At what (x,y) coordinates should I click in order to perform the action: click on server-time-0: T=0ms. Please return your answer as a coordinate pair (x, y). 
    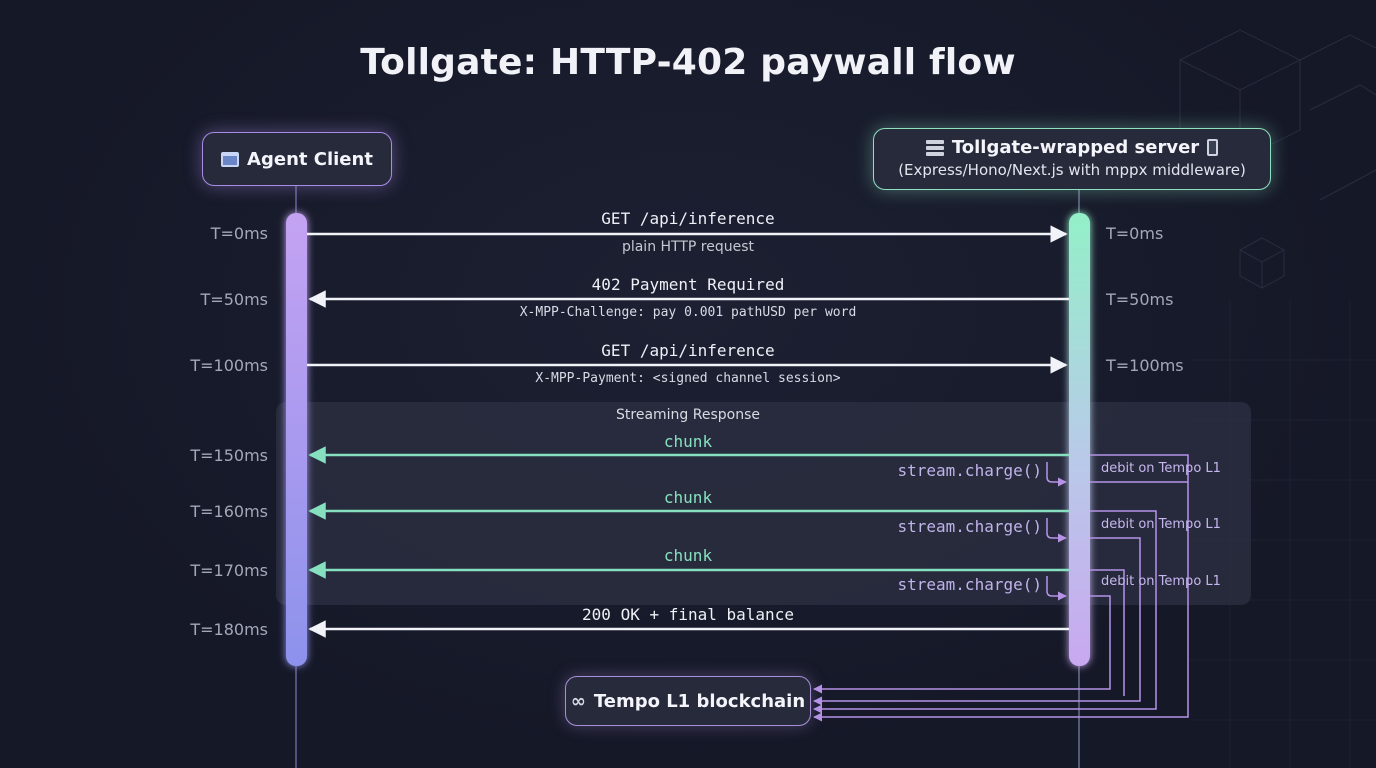
    Looking at the image, I should click on (1135, 233).